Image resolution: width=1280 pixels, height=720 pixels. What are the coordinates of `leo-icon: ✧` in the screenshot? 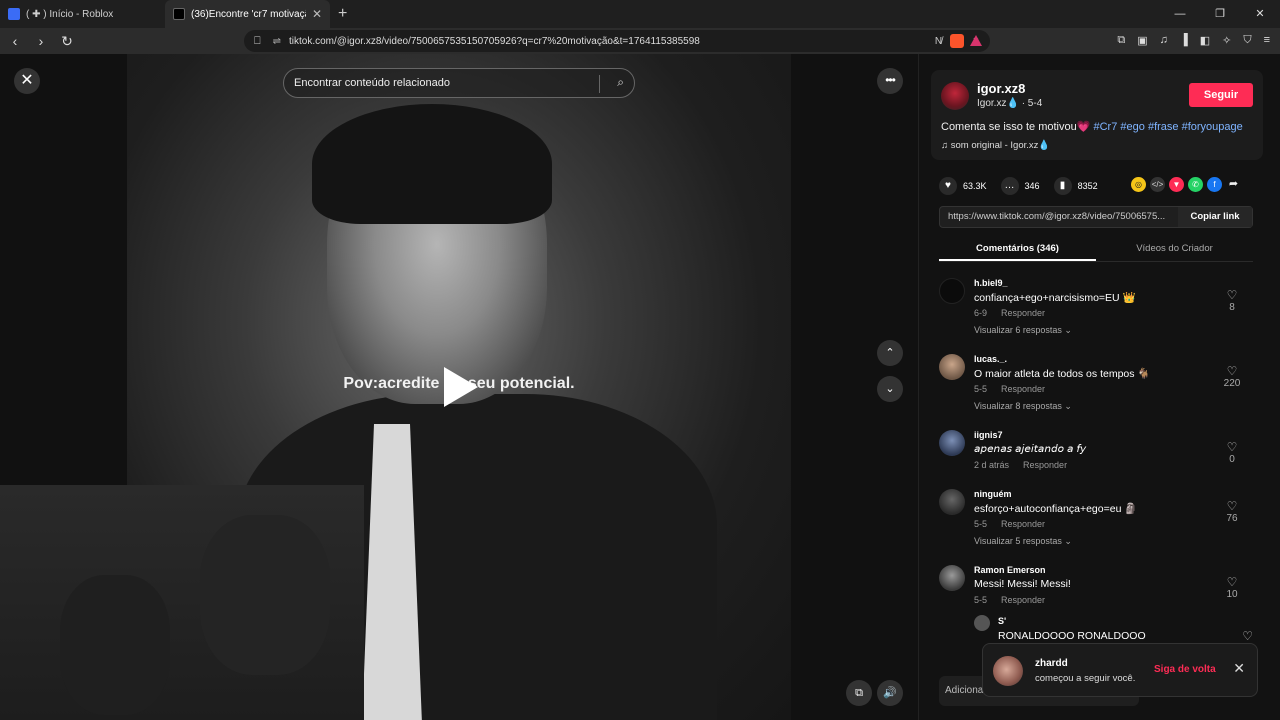 It's located at (1226, 40).